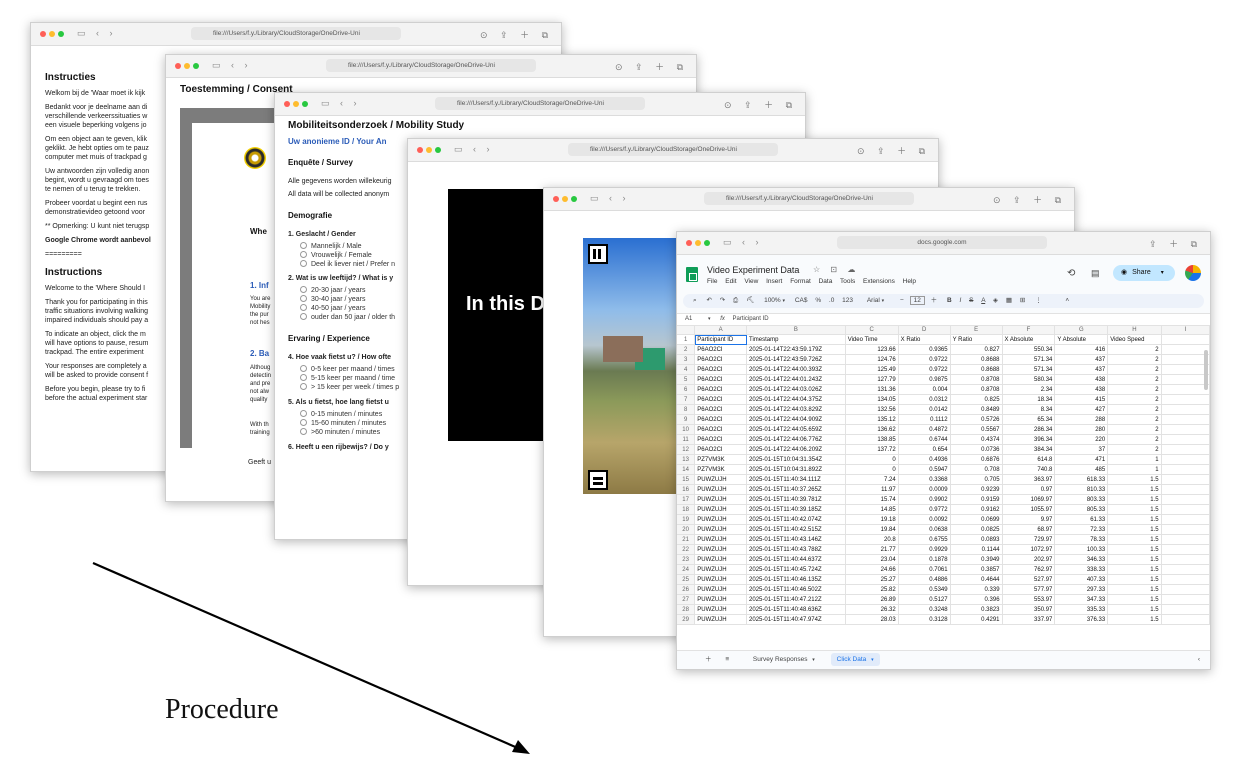 The image size is (1243, 782). What do you see at coordinates (796, 429) in the screenshot?
I see `data-cell: 2025-01-14T22:44:05.659Z` at bounding box center [796, 429].